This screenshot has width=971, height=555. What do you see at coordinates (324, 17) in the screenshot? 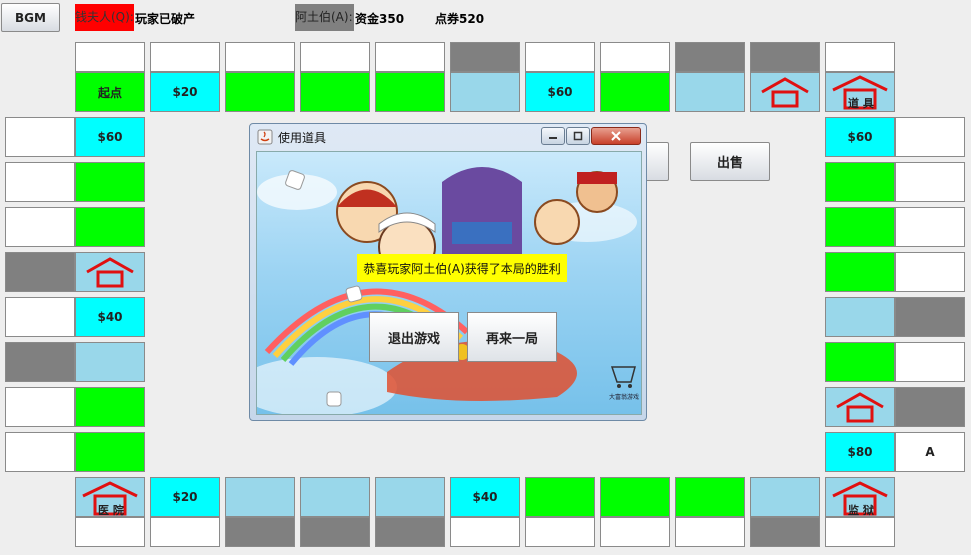
I see `player-a-tag: 阿土伯(A):` at bounding box center [324, 17].